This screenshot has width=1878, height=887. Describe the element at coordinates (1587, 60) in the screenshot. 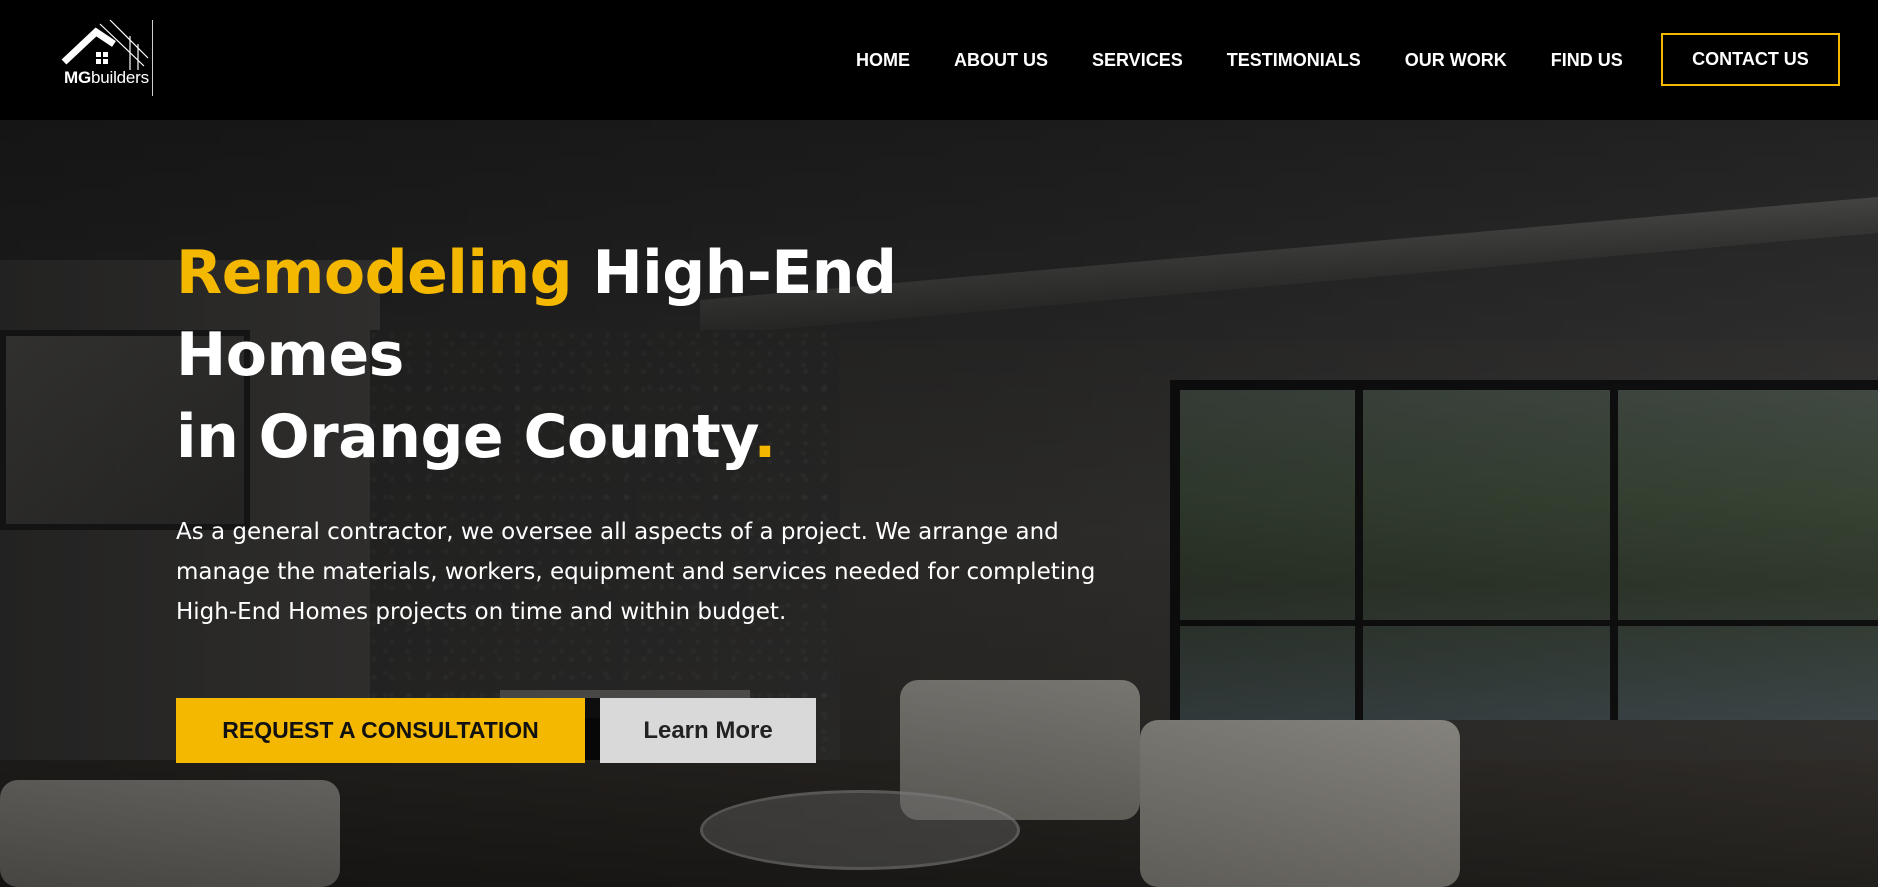

I see `nav-item-find-us: FIND US` at that location.